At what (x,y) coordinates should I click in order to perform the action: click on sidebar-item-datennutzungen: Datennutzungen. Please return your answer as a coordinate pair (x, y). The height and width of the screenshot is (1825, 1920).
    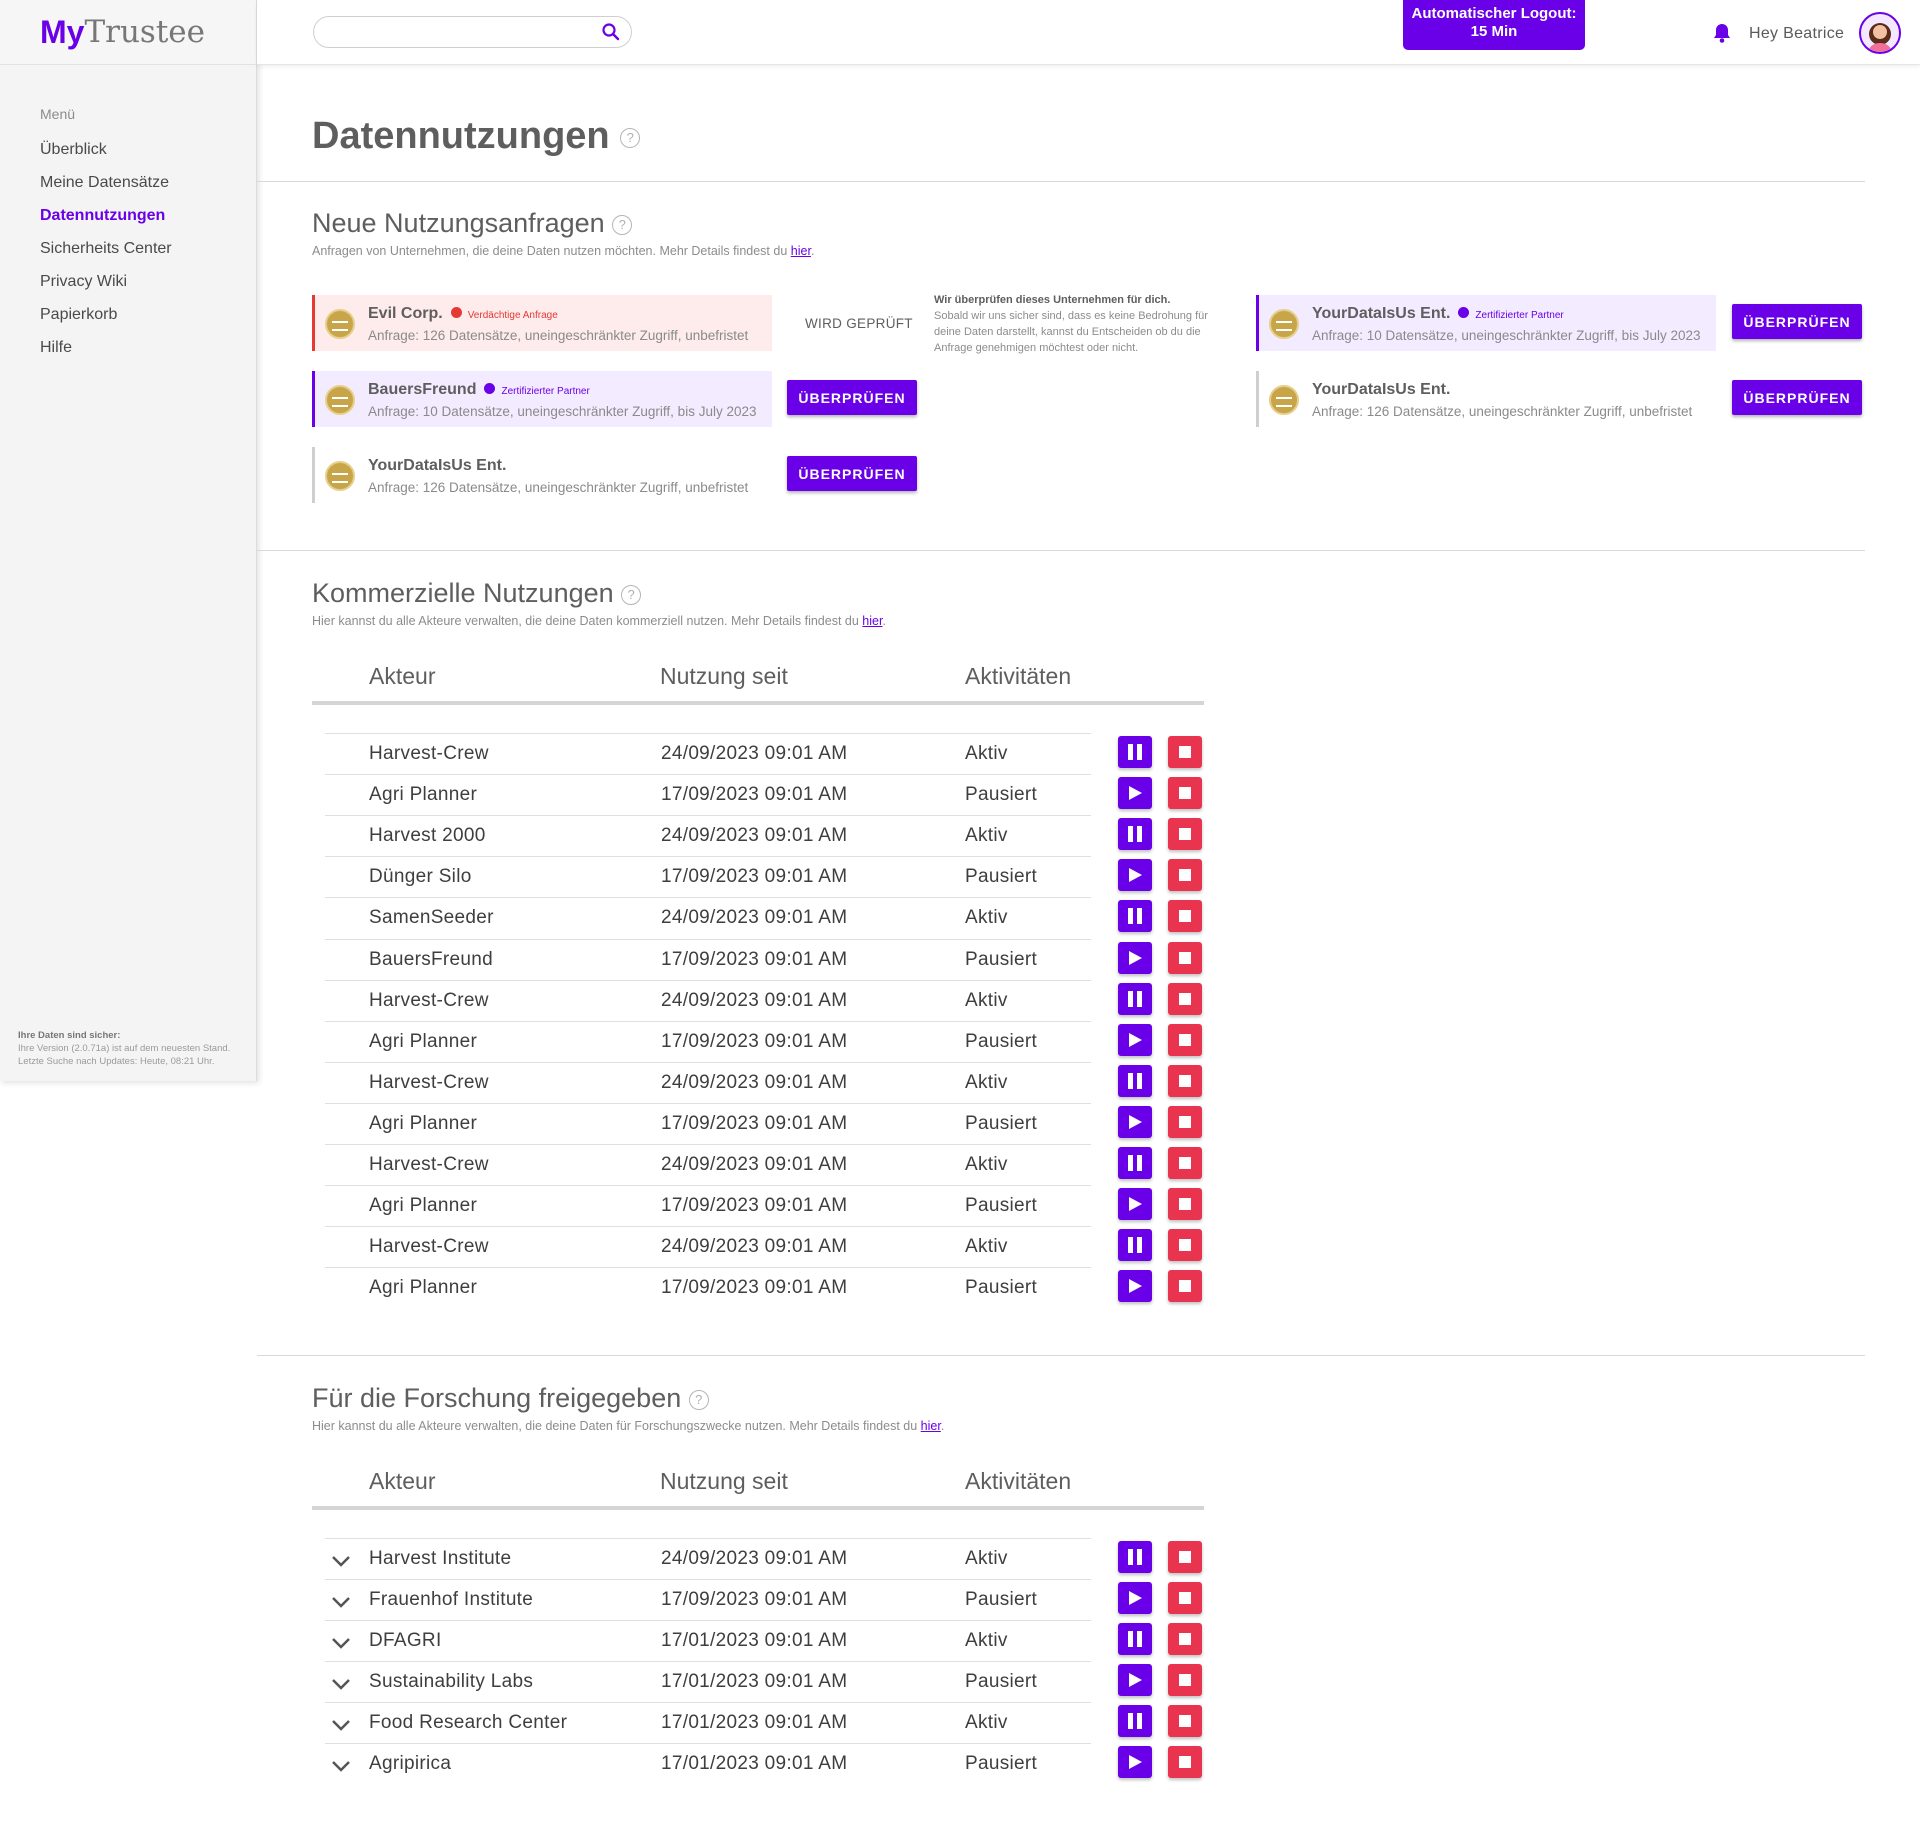
    Looking at the image, I should click on (106, 220).